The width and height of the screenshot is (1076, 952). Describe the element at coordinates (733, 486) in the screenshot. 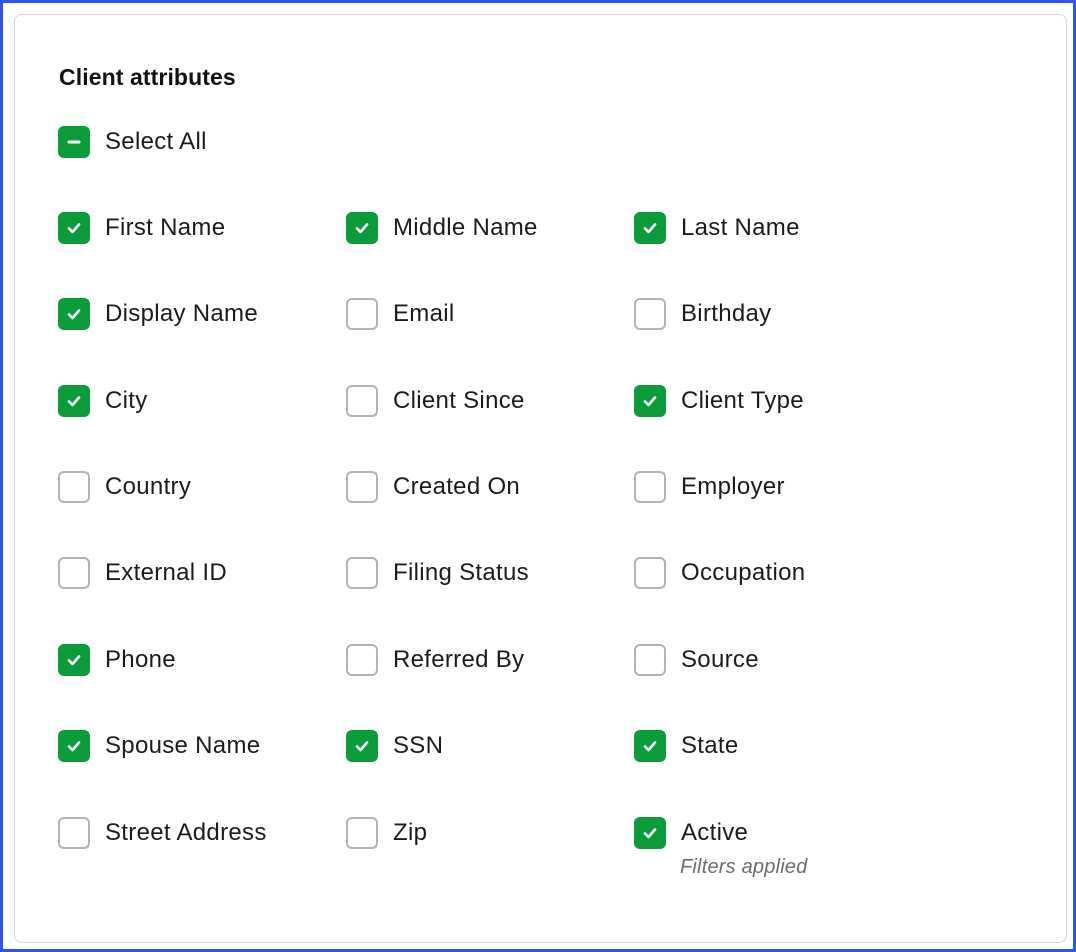

I see `checkbox-label: Employer` at that location.